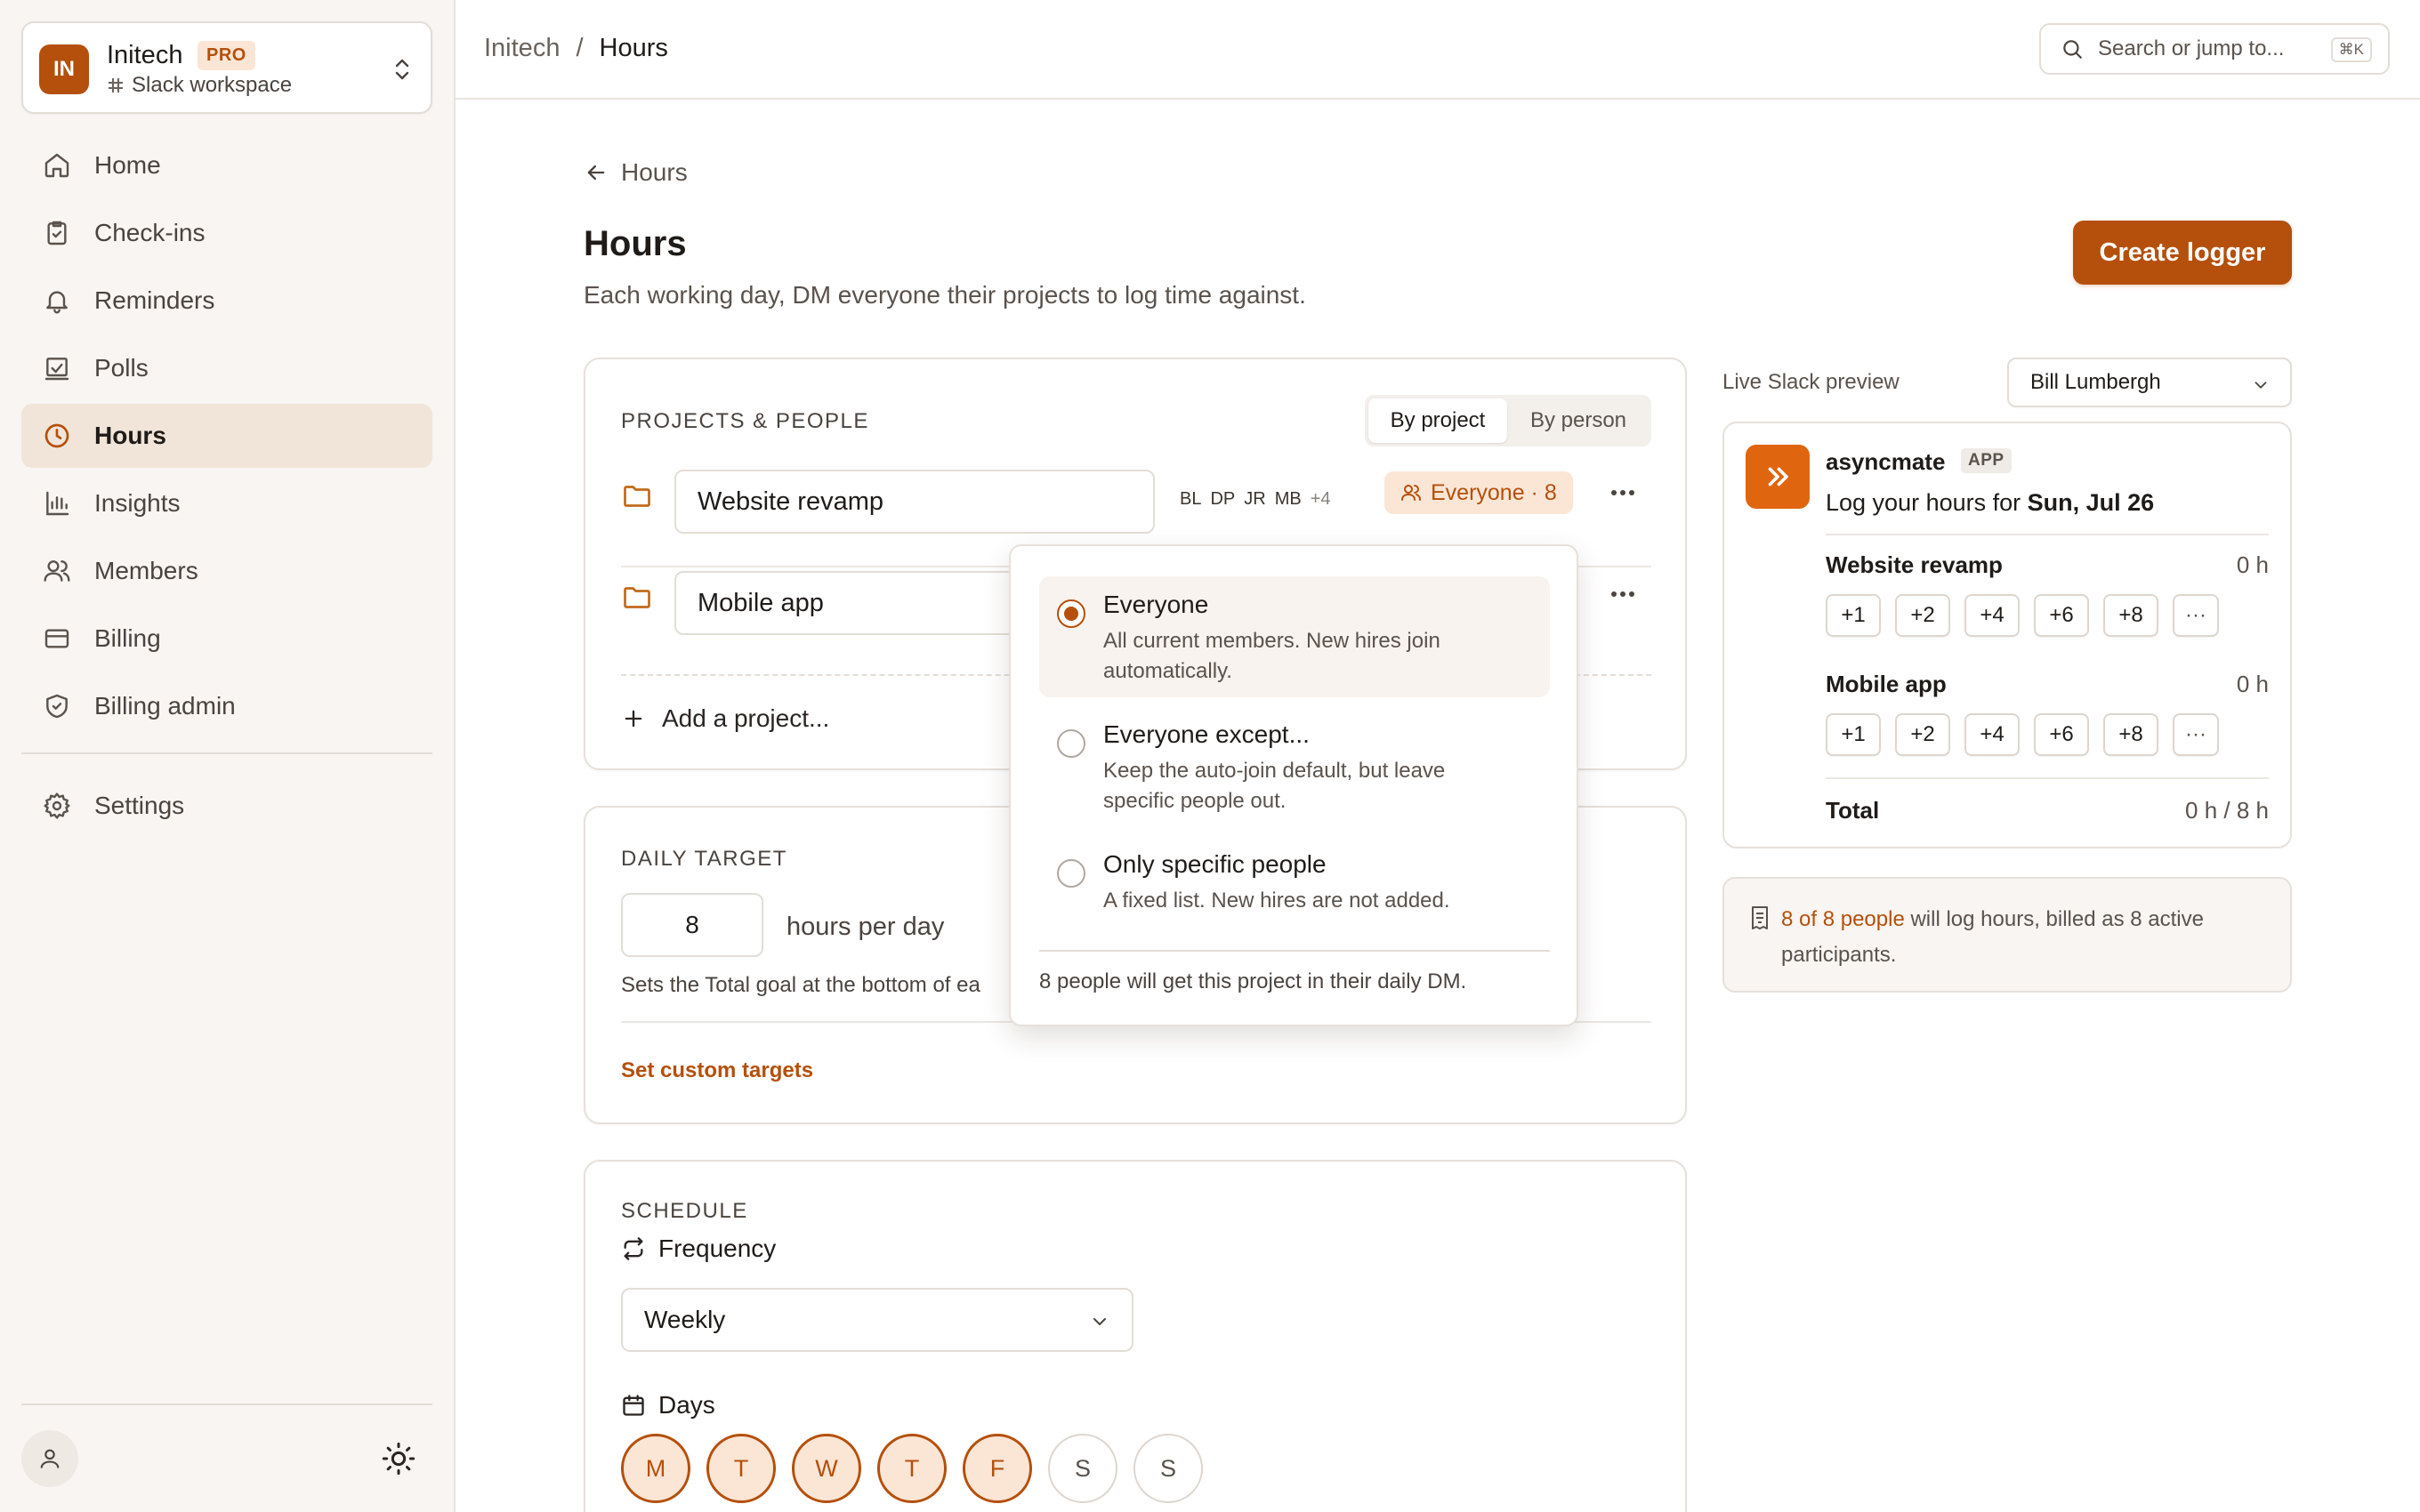 This screenshot has height=1512, width=2420. I want to click on audience-button: Everyone · 8, so click(1478, 493).